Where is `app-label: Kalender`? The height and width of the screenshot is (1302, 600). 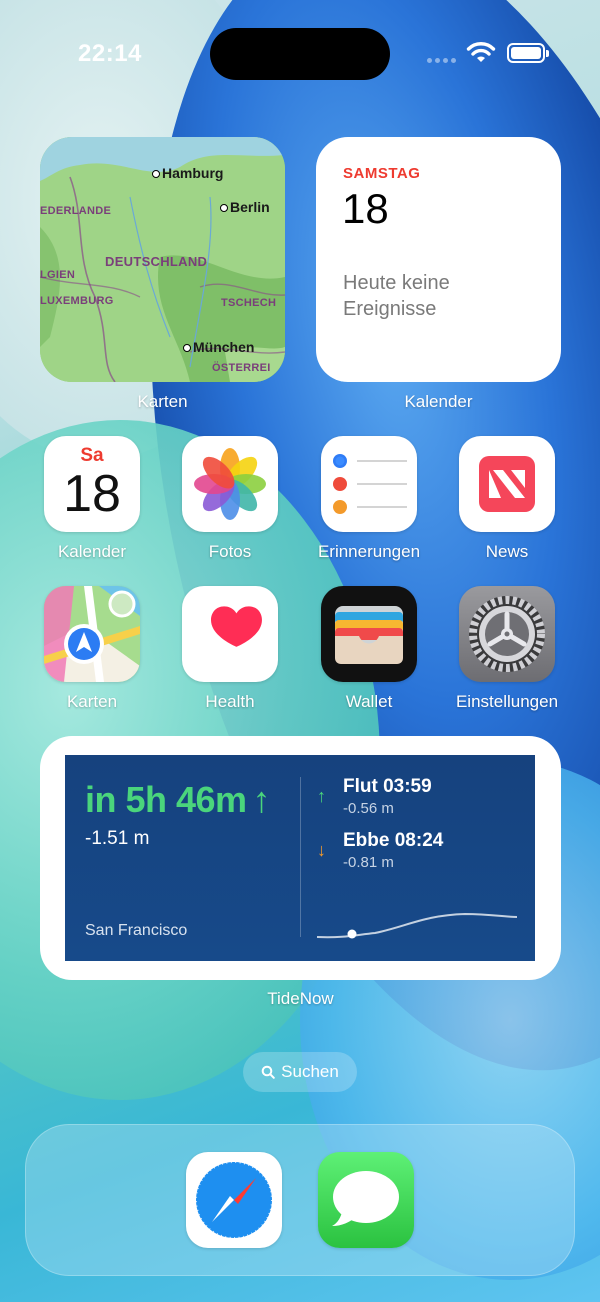
app-label: Kalender is located at coordinates (92, 551).